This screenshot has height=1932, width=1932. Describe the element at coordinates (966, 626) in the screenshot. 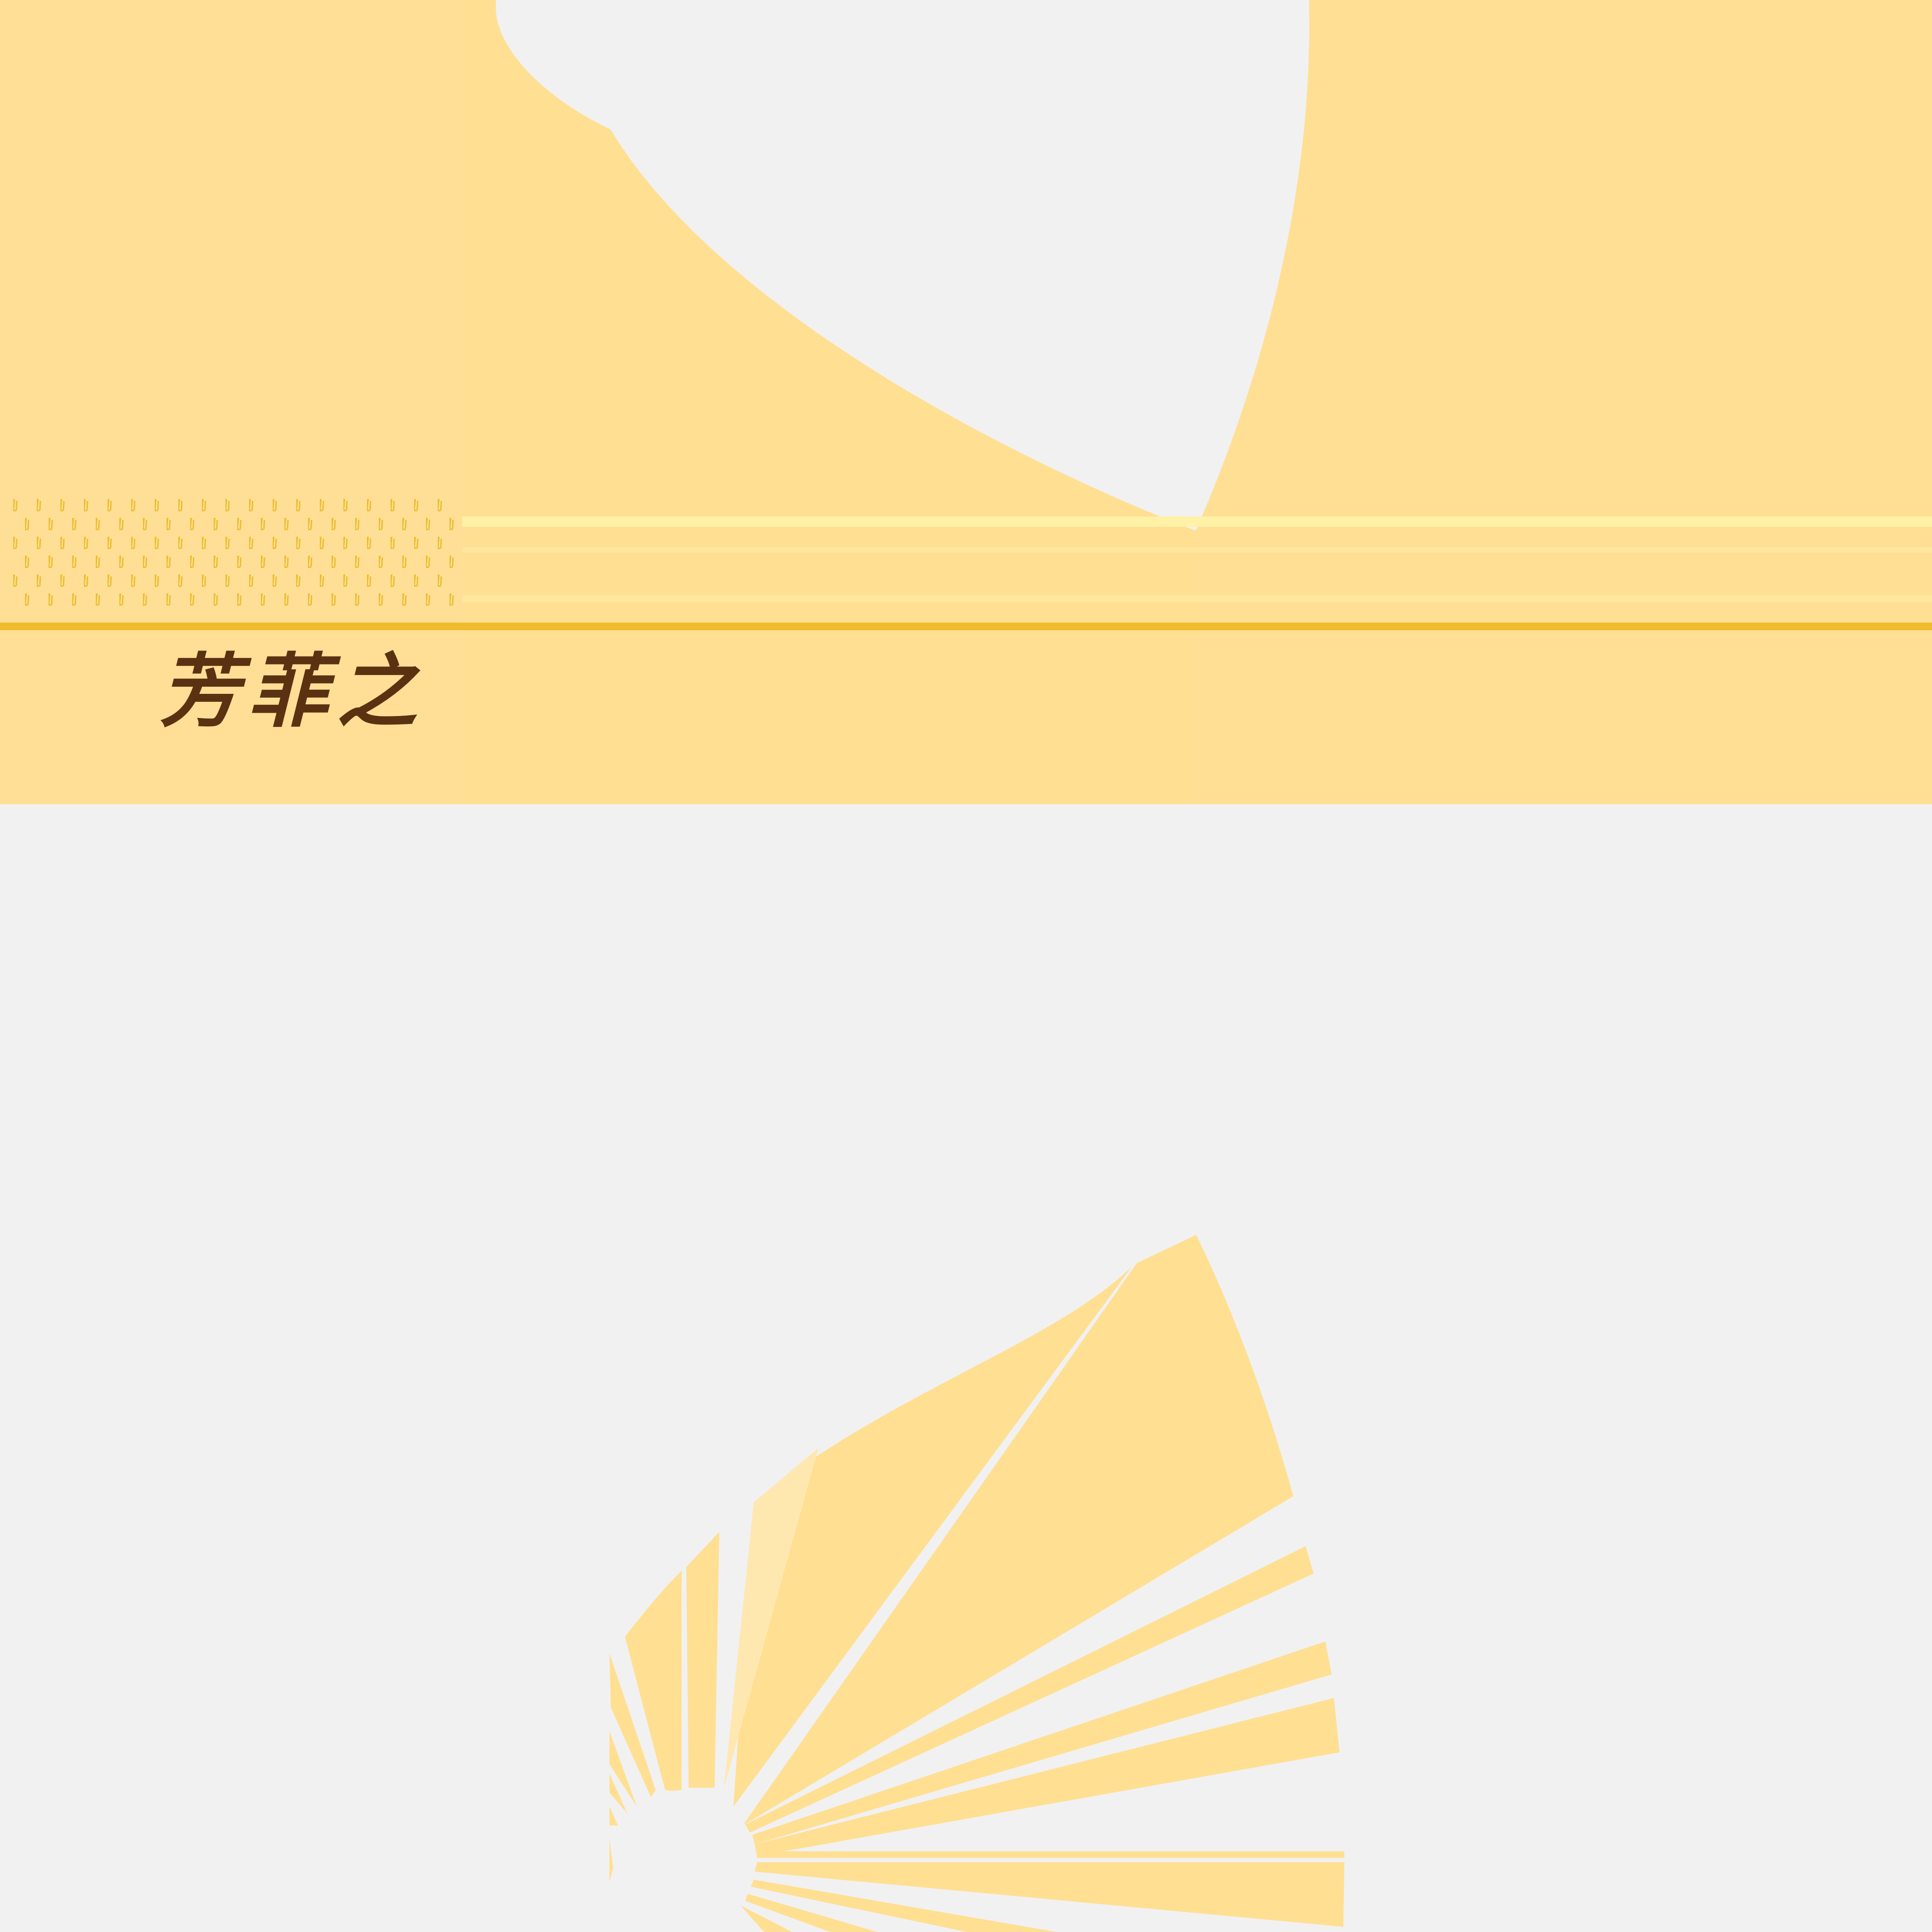

I see `gold-divider-line` at that location.